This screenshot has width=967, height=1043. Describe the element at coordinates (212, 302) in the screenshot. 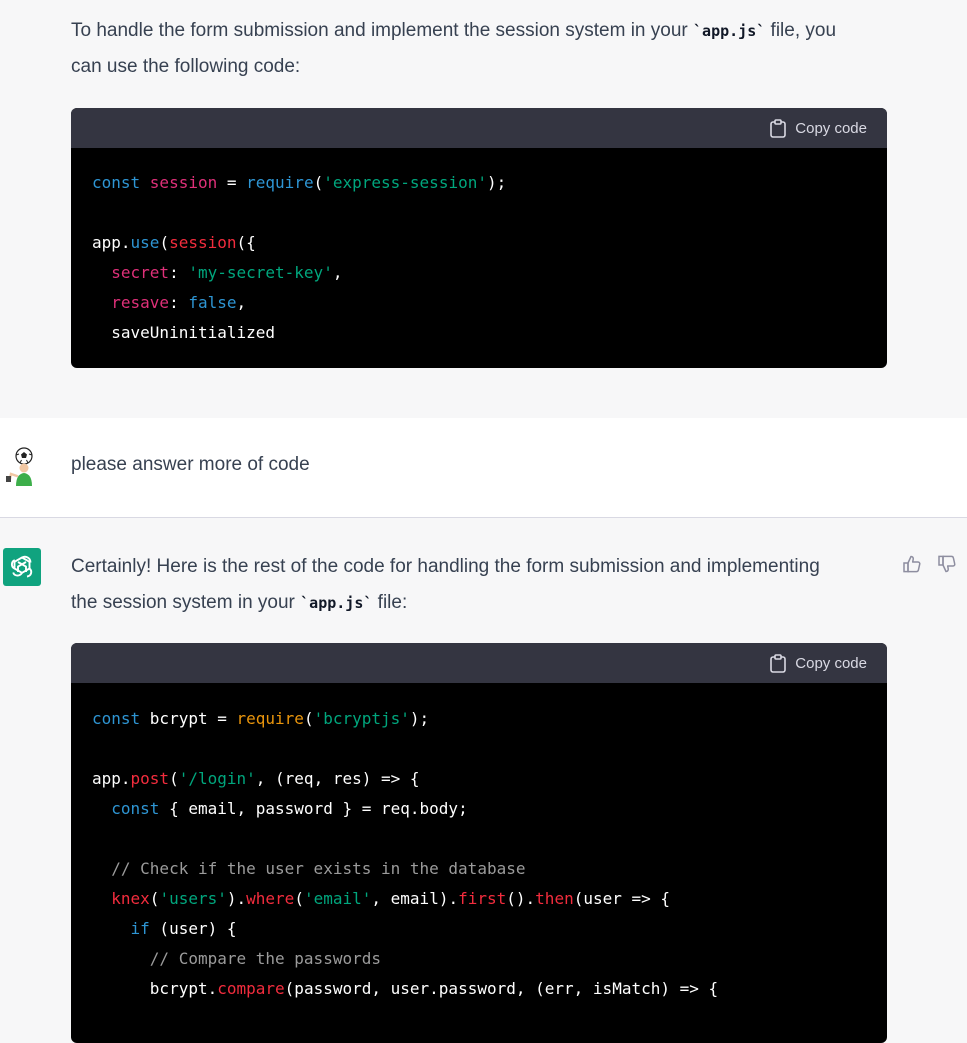

I see `code-token: false` at that location.